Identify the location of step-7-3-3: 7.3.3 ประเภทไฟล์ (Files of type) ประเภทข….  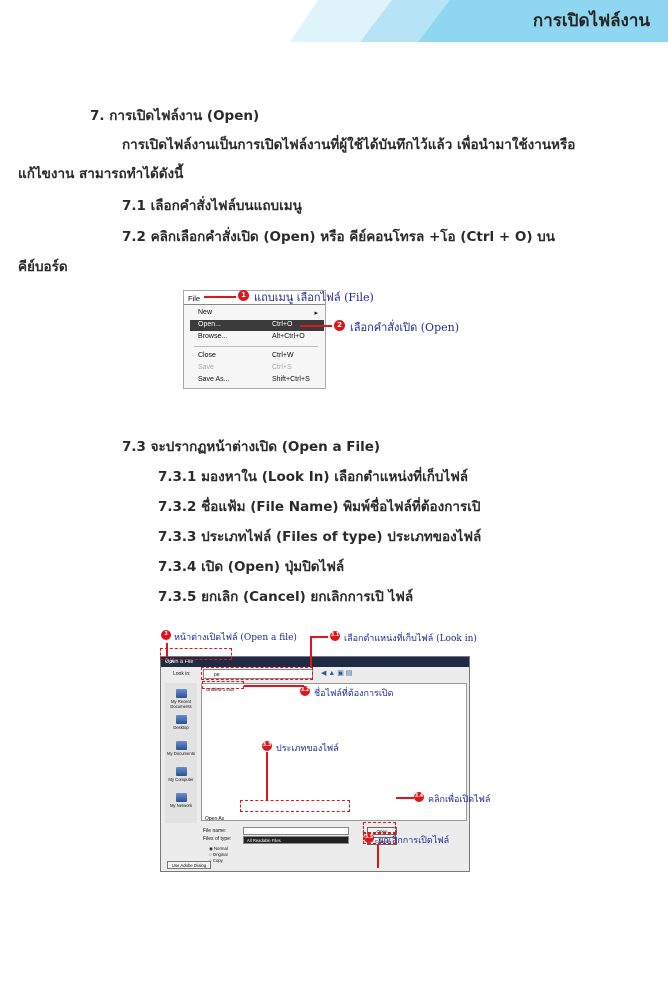
(320, 537).